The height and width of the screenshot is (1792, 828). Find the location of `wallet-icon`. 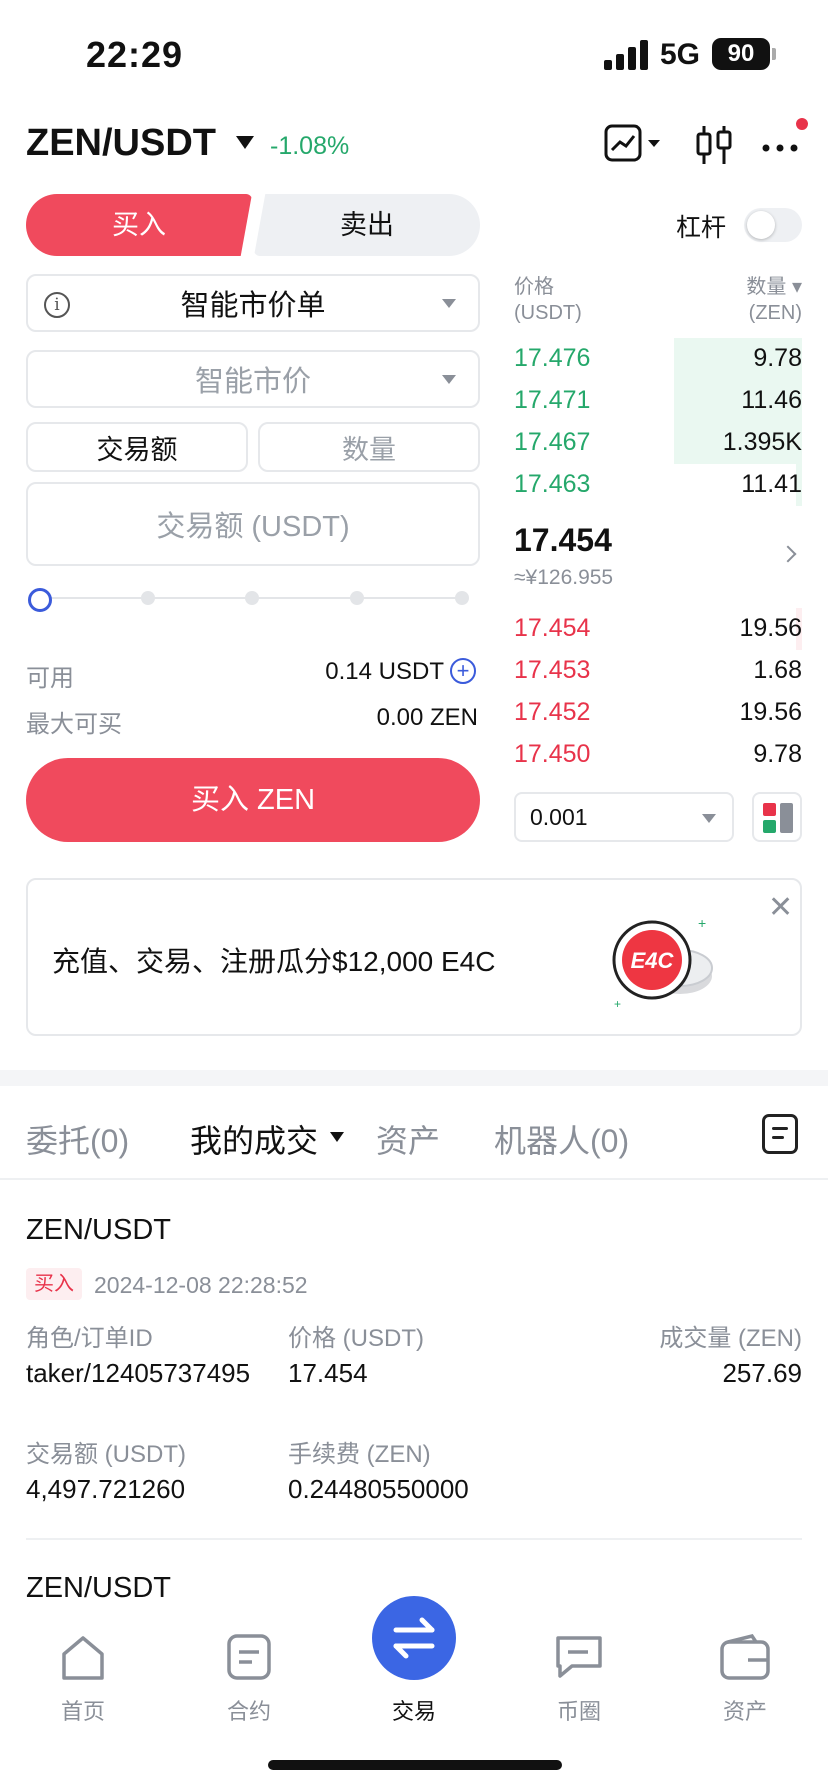

wallet-icon is located at coordinates (745, 1656).